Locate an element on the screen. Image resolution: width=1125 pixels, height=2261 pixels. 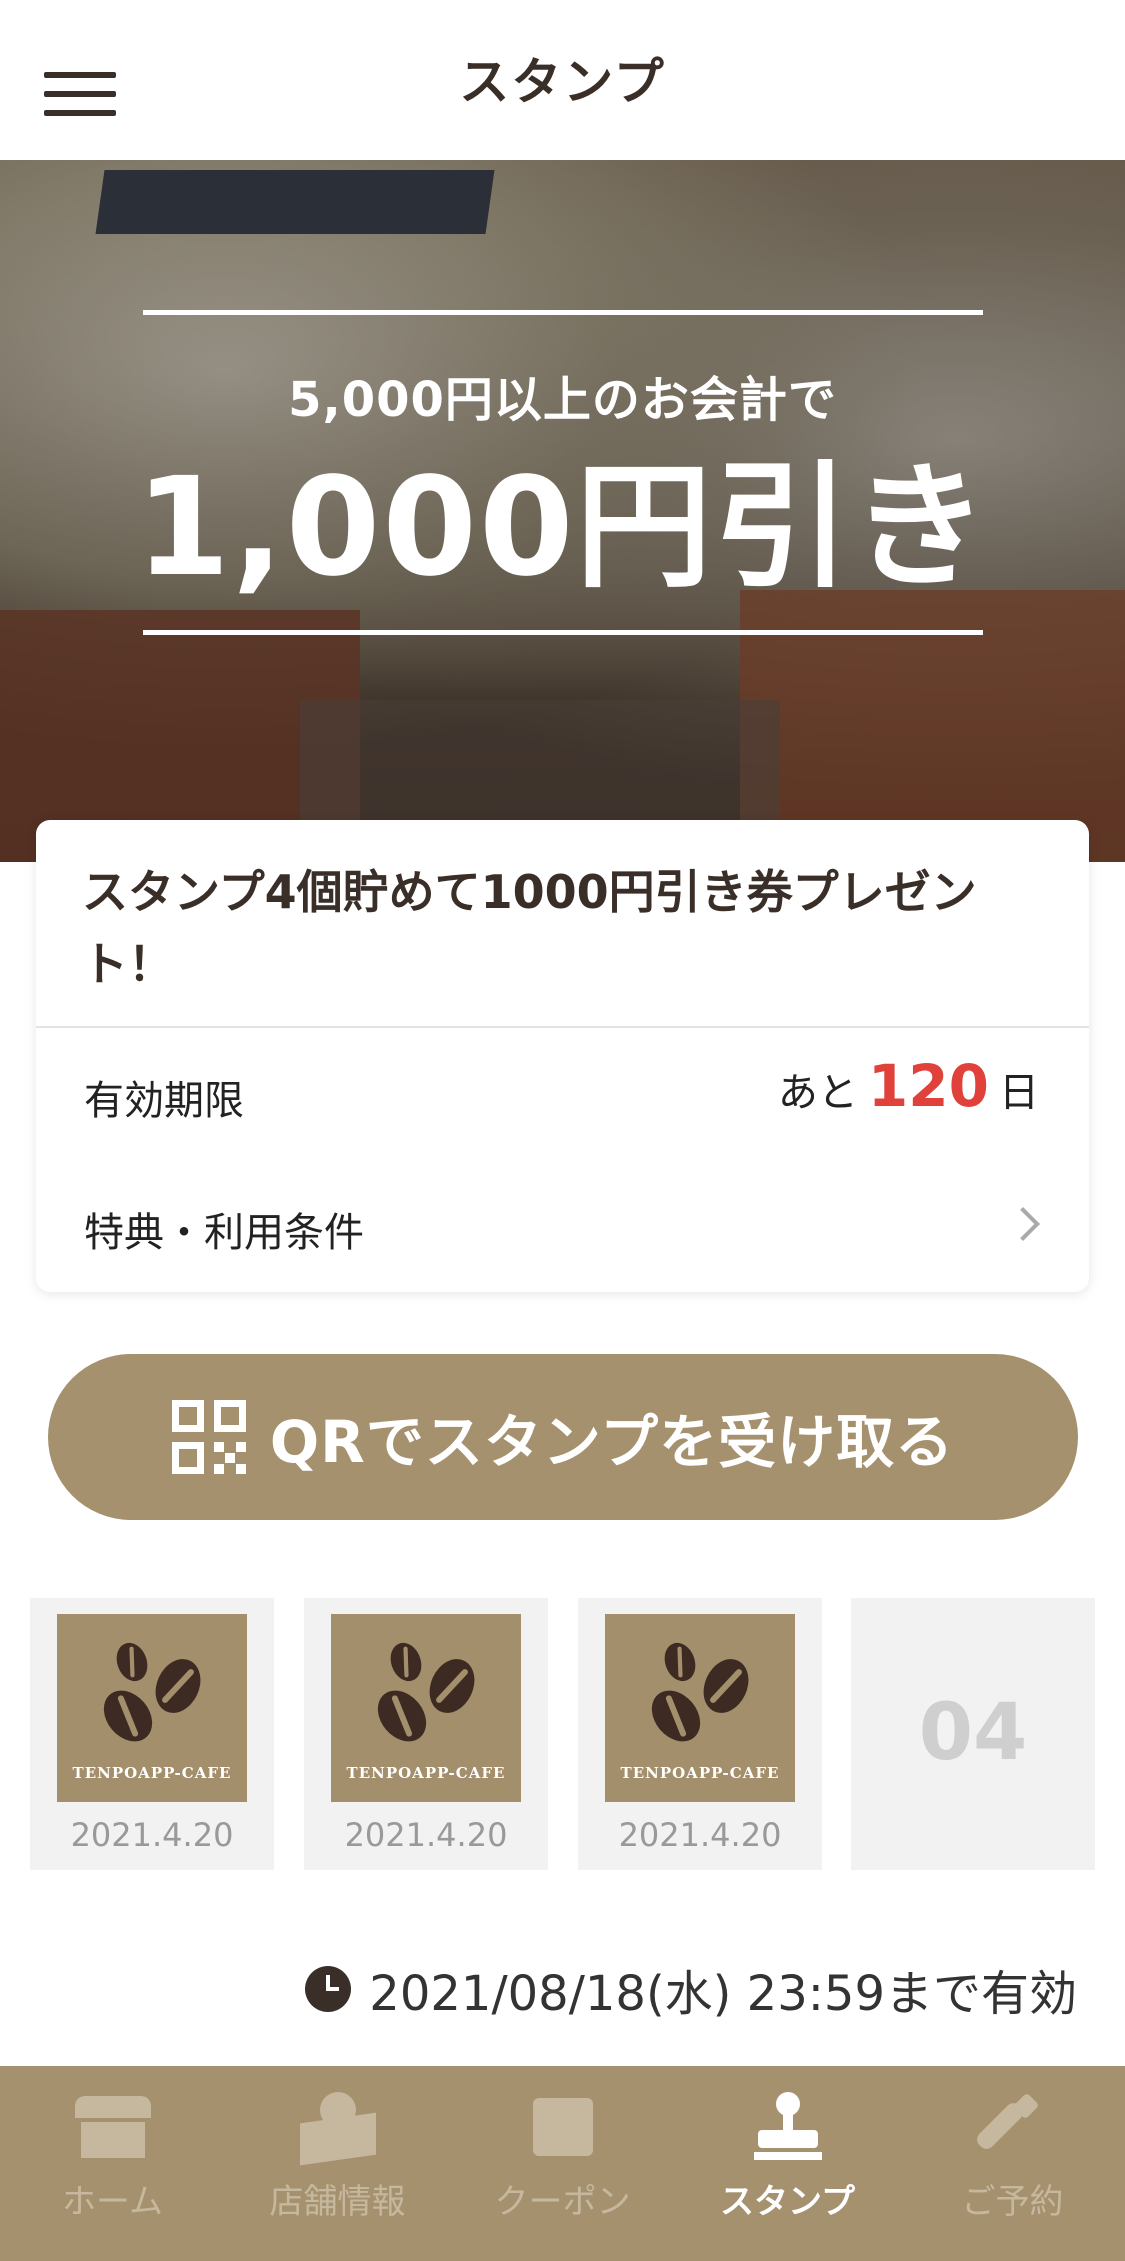
banner-divider-bottom is located at coordinates (563, 632).